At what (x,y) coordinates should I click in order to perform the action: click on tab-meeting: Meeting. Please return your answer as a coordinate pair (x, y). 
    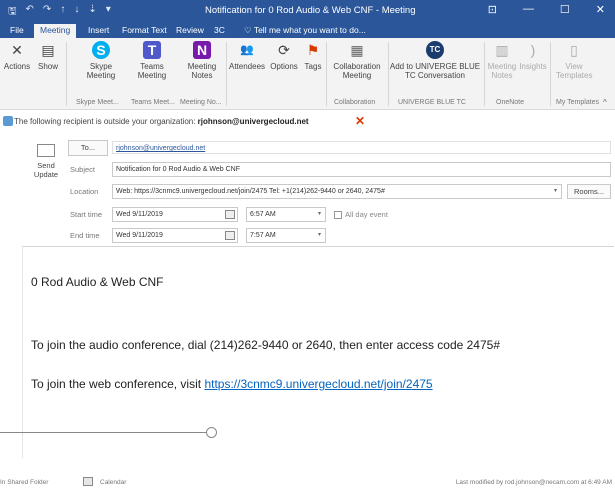
    Looking at the image, I should click on (55, 31).